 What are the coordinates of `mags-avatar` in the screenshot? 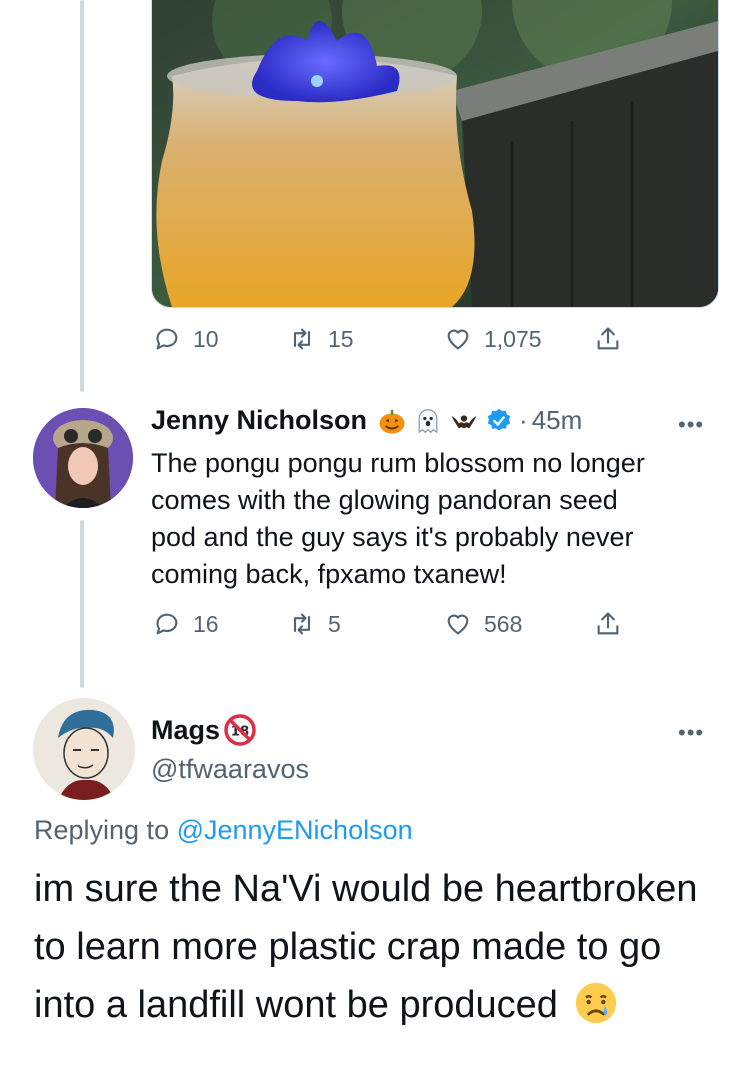 It's located at (84, 749).